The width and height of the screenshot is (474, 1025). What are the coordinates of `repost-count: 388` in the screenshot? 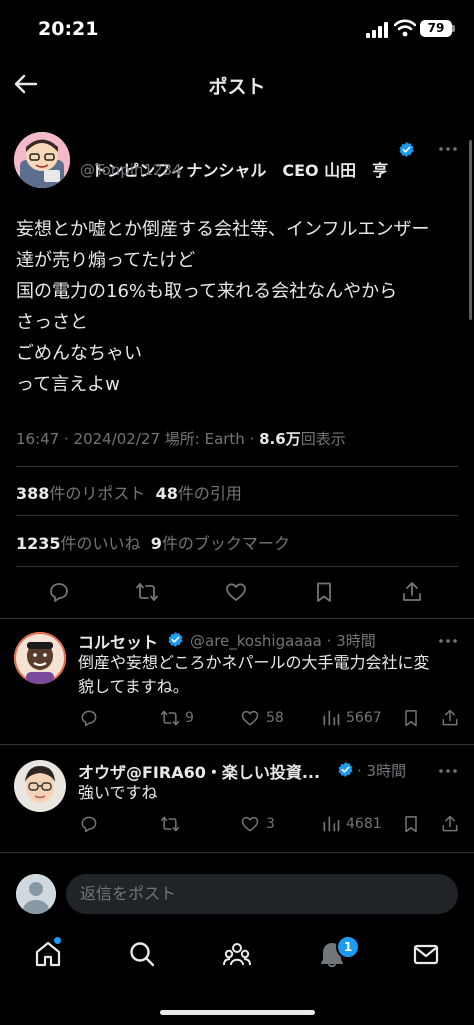 It's located at (33, 493).